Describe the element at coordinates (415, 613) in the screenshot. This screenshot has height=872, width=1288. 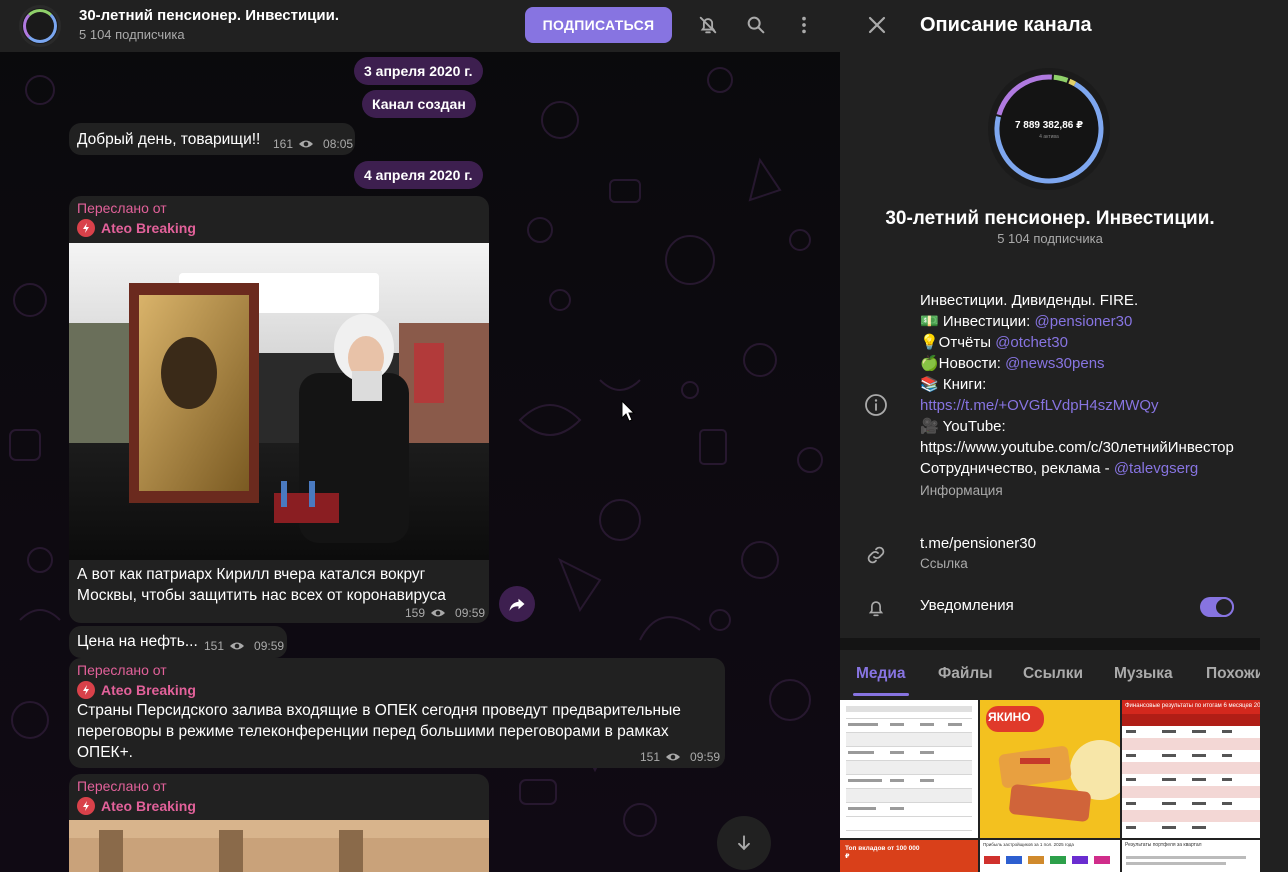
I see `views-count: 159` at that location.